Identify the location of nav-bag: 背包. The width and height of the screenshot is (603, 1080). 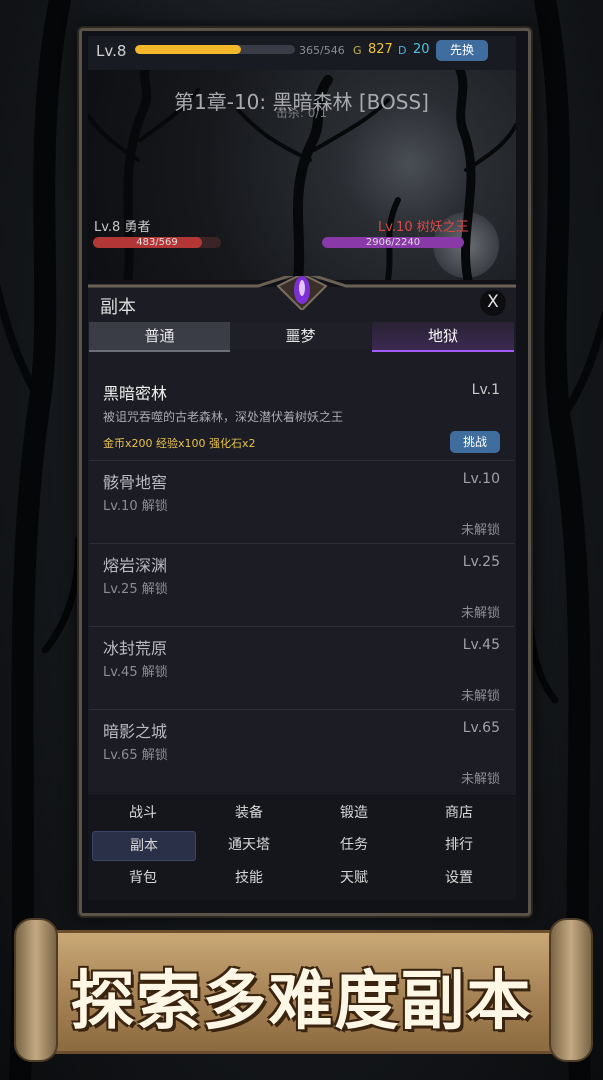
(143, 878).